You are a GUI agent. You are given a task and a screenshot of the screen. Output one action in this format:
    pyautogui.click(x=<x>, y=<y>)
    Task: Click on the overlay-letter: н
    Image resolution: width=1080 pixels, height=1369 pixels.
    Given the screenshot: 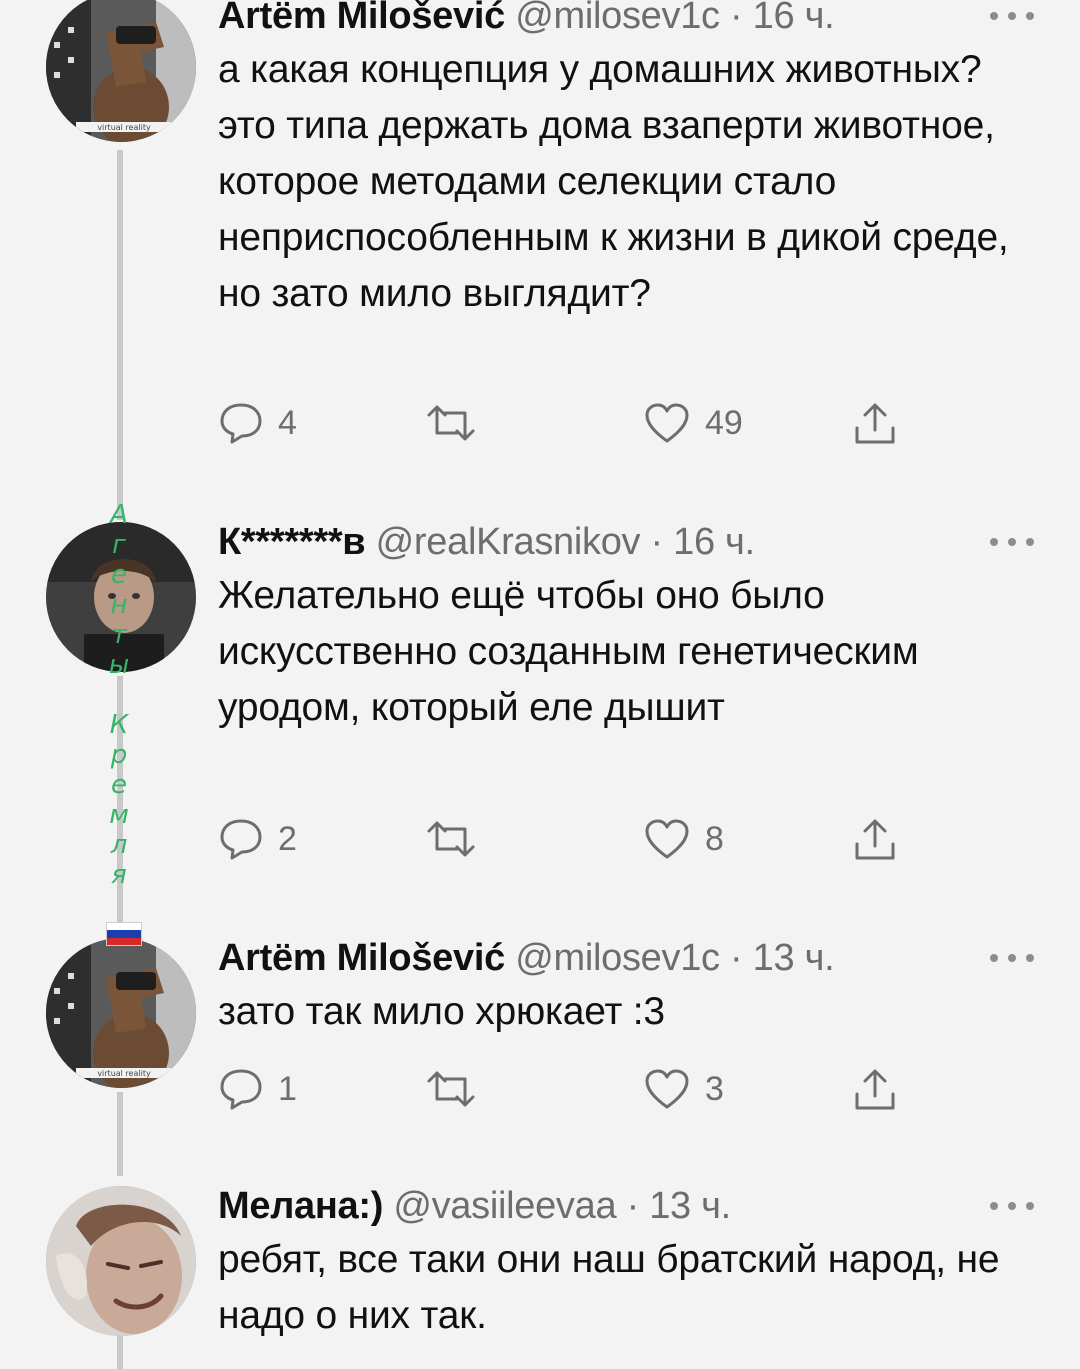 What is the action you would take?
    pyautogui.click(x=119, y=605)
    